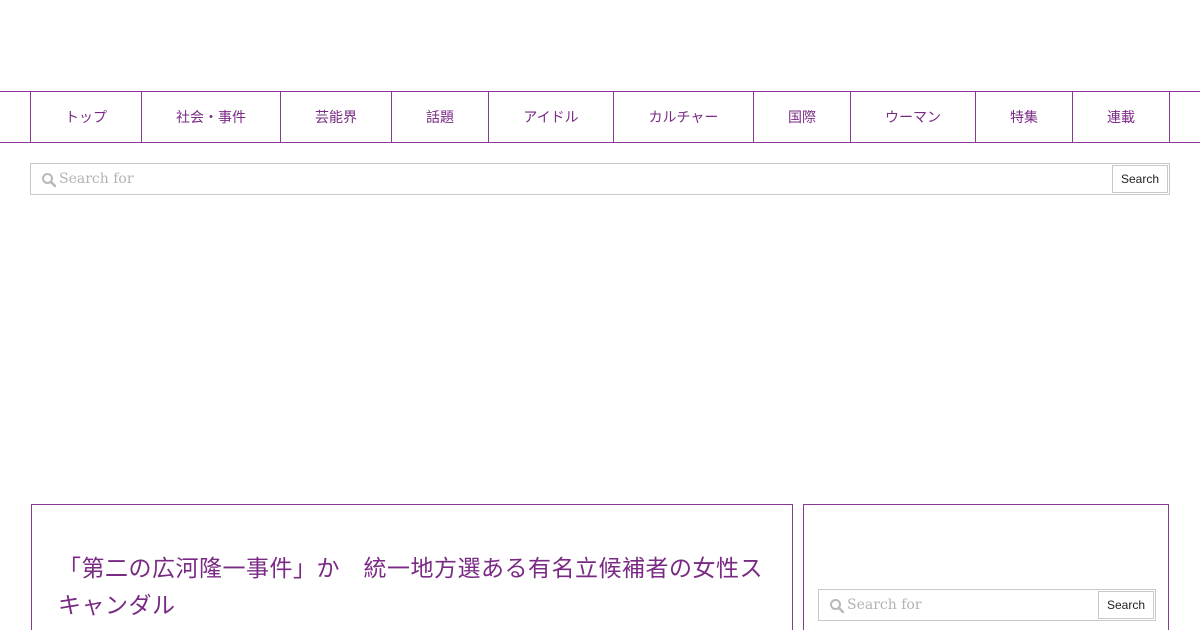 This screenshot has width=1200, height=630. Describe the element at coordinates (336, 117) in the screenshot. I see `nav-item-entertainment: 芸能界` at that location.